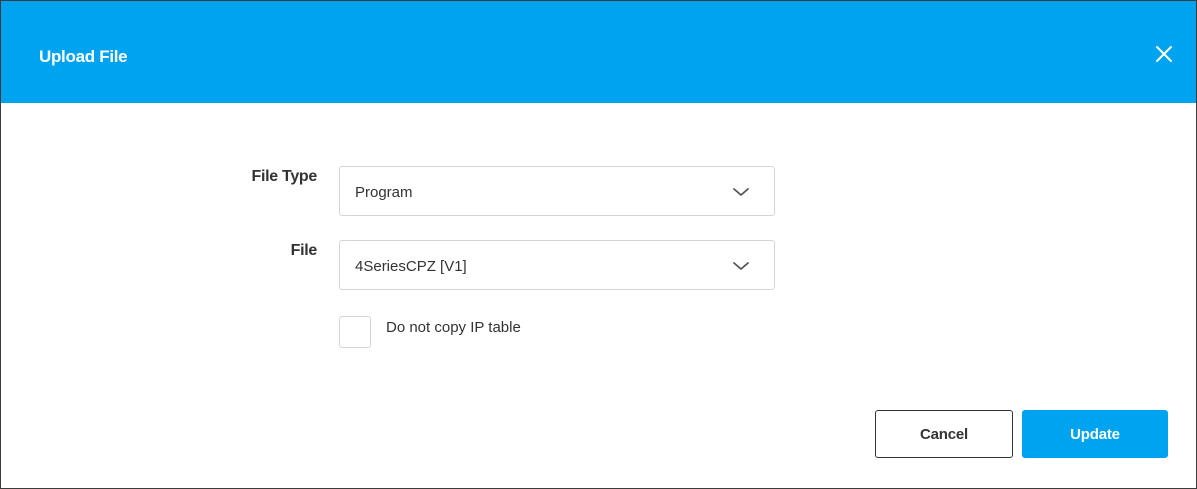 This screenshot has width=1197, height=489. What do you see at coordinates (411, 266) in the screenshot?
I see `file-value: 4SeriesCPZ [V1]` at bounding box center [411, 266].